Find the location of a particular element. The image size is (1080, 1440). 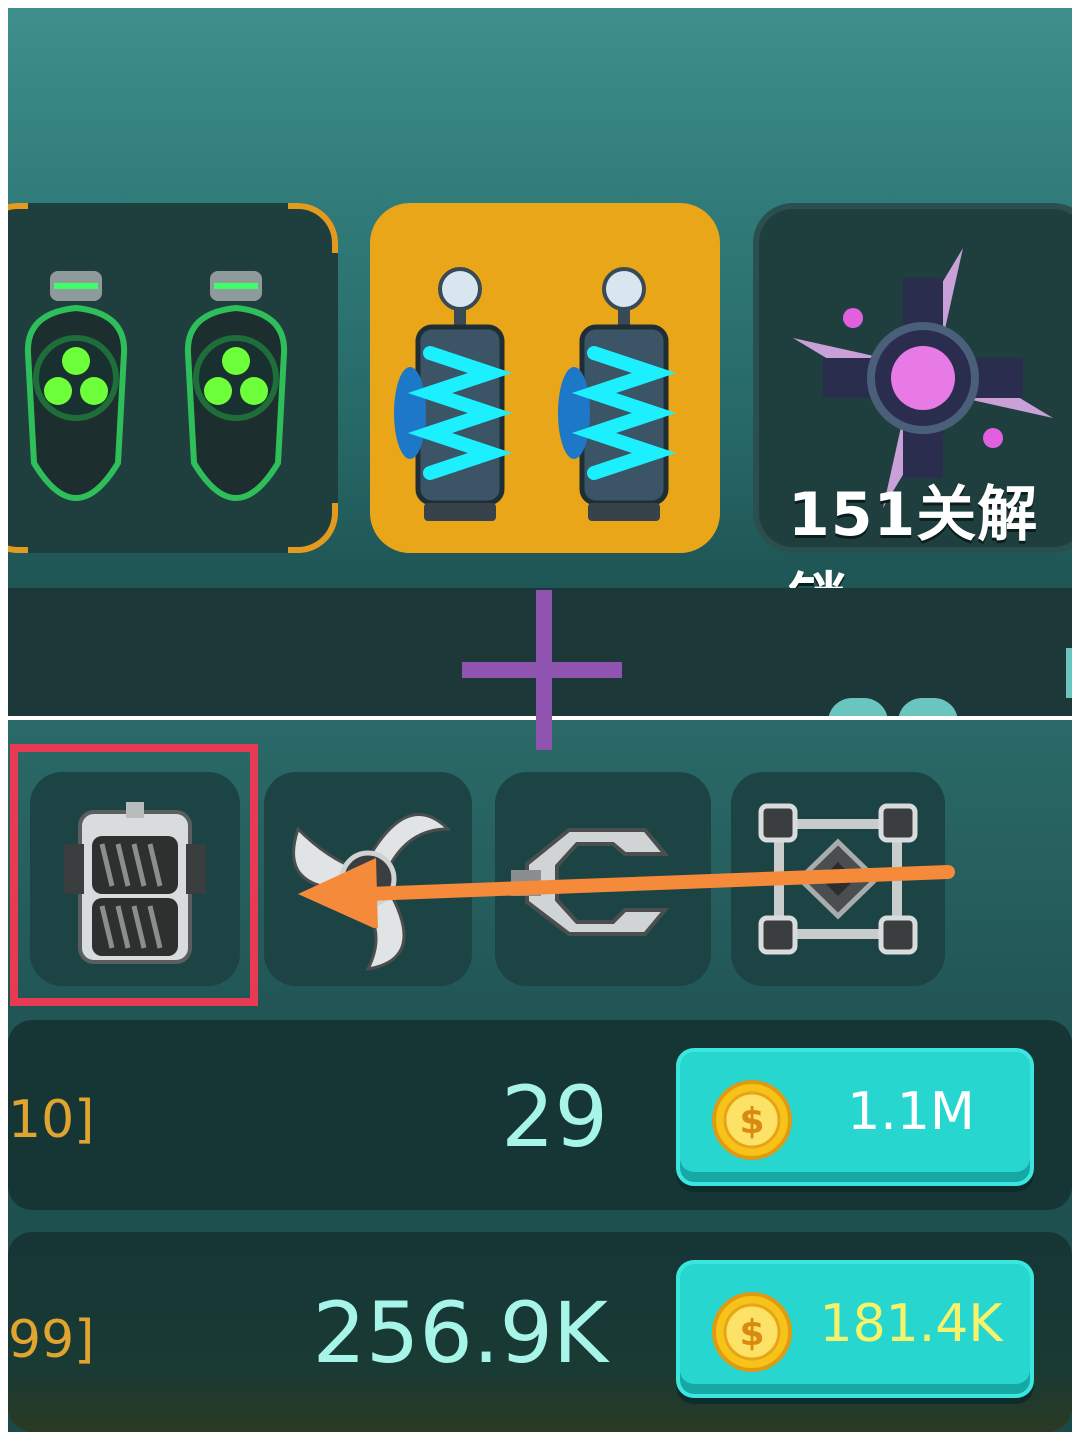

stat-row: 99] 256.9K $ 181.4K is located at coordinates (540, 1332).